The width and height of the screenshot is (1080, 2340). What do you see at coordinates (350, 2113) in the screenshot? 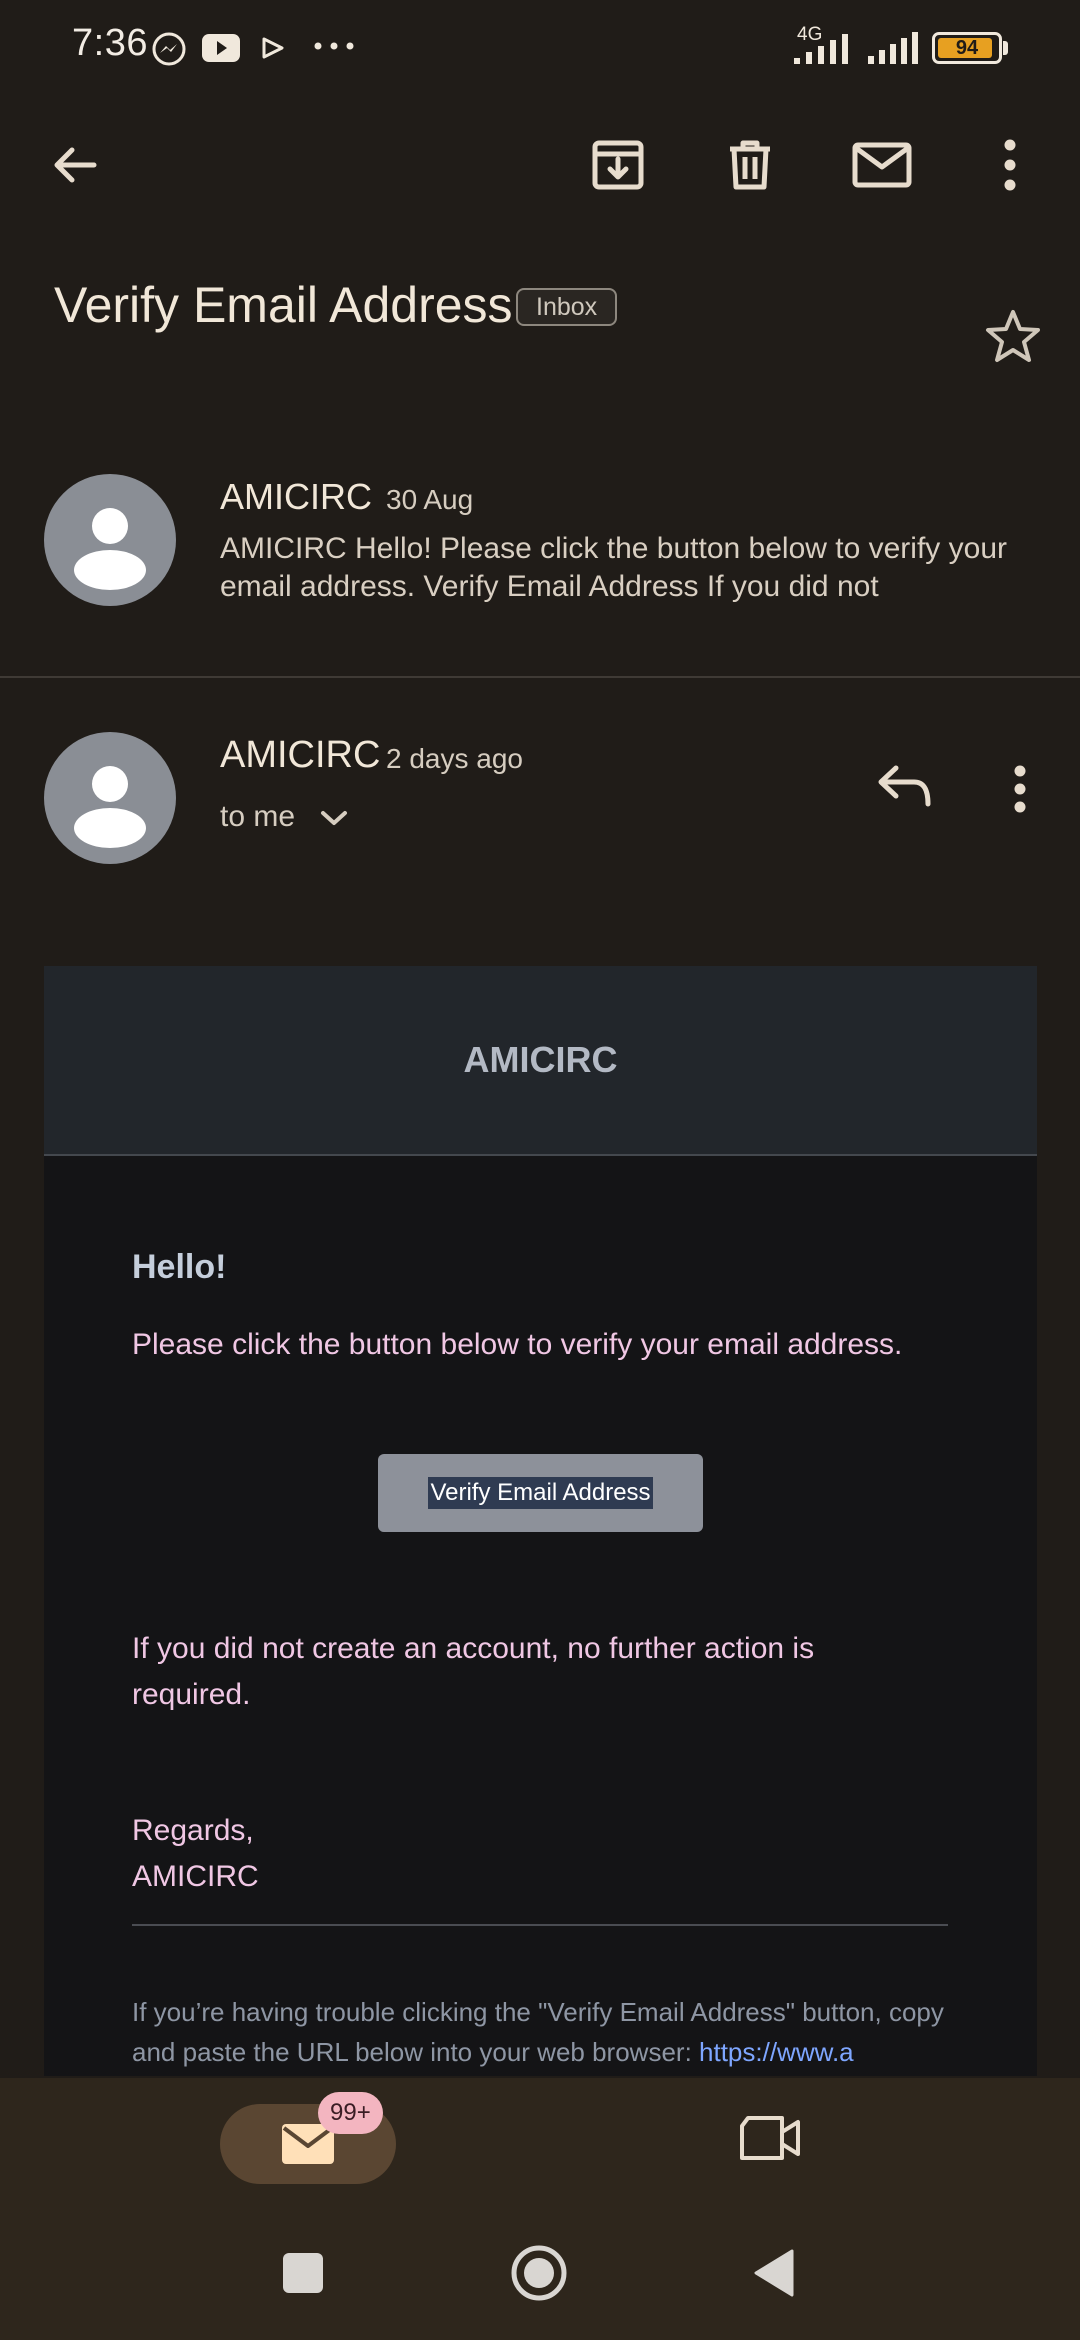
I see `unread-badge: 99+` at bounding box center [350, 2113].